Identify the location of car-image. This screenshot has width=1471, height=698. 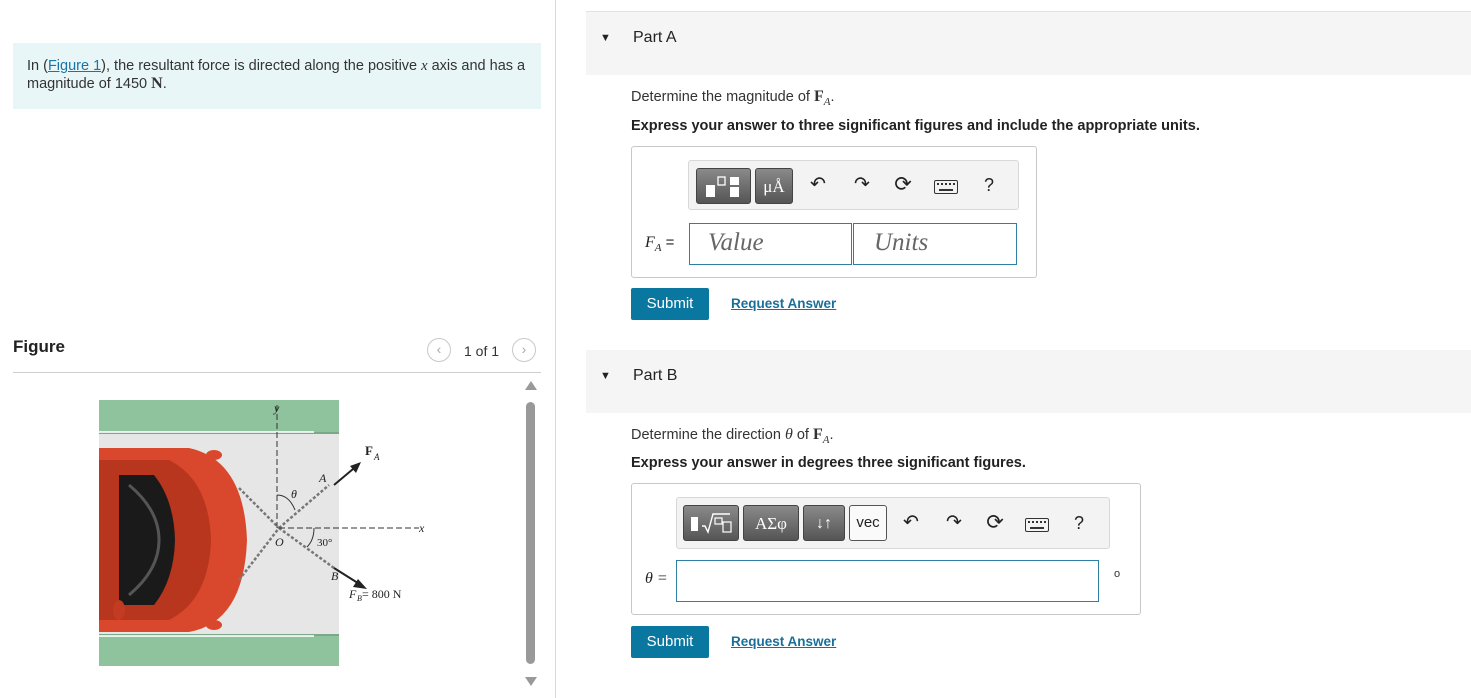
(173, 540).